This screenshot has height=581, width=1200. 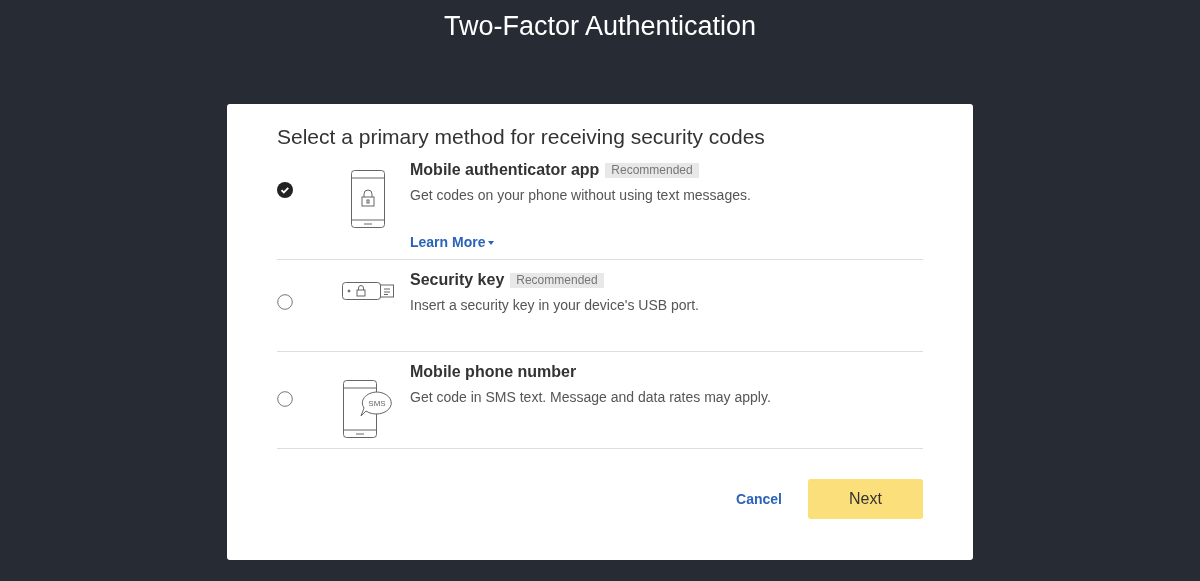 What do you see at coordinates (367, 291) in the screenshot?
I see `security-key-icon` at bounding box center [367, 291].